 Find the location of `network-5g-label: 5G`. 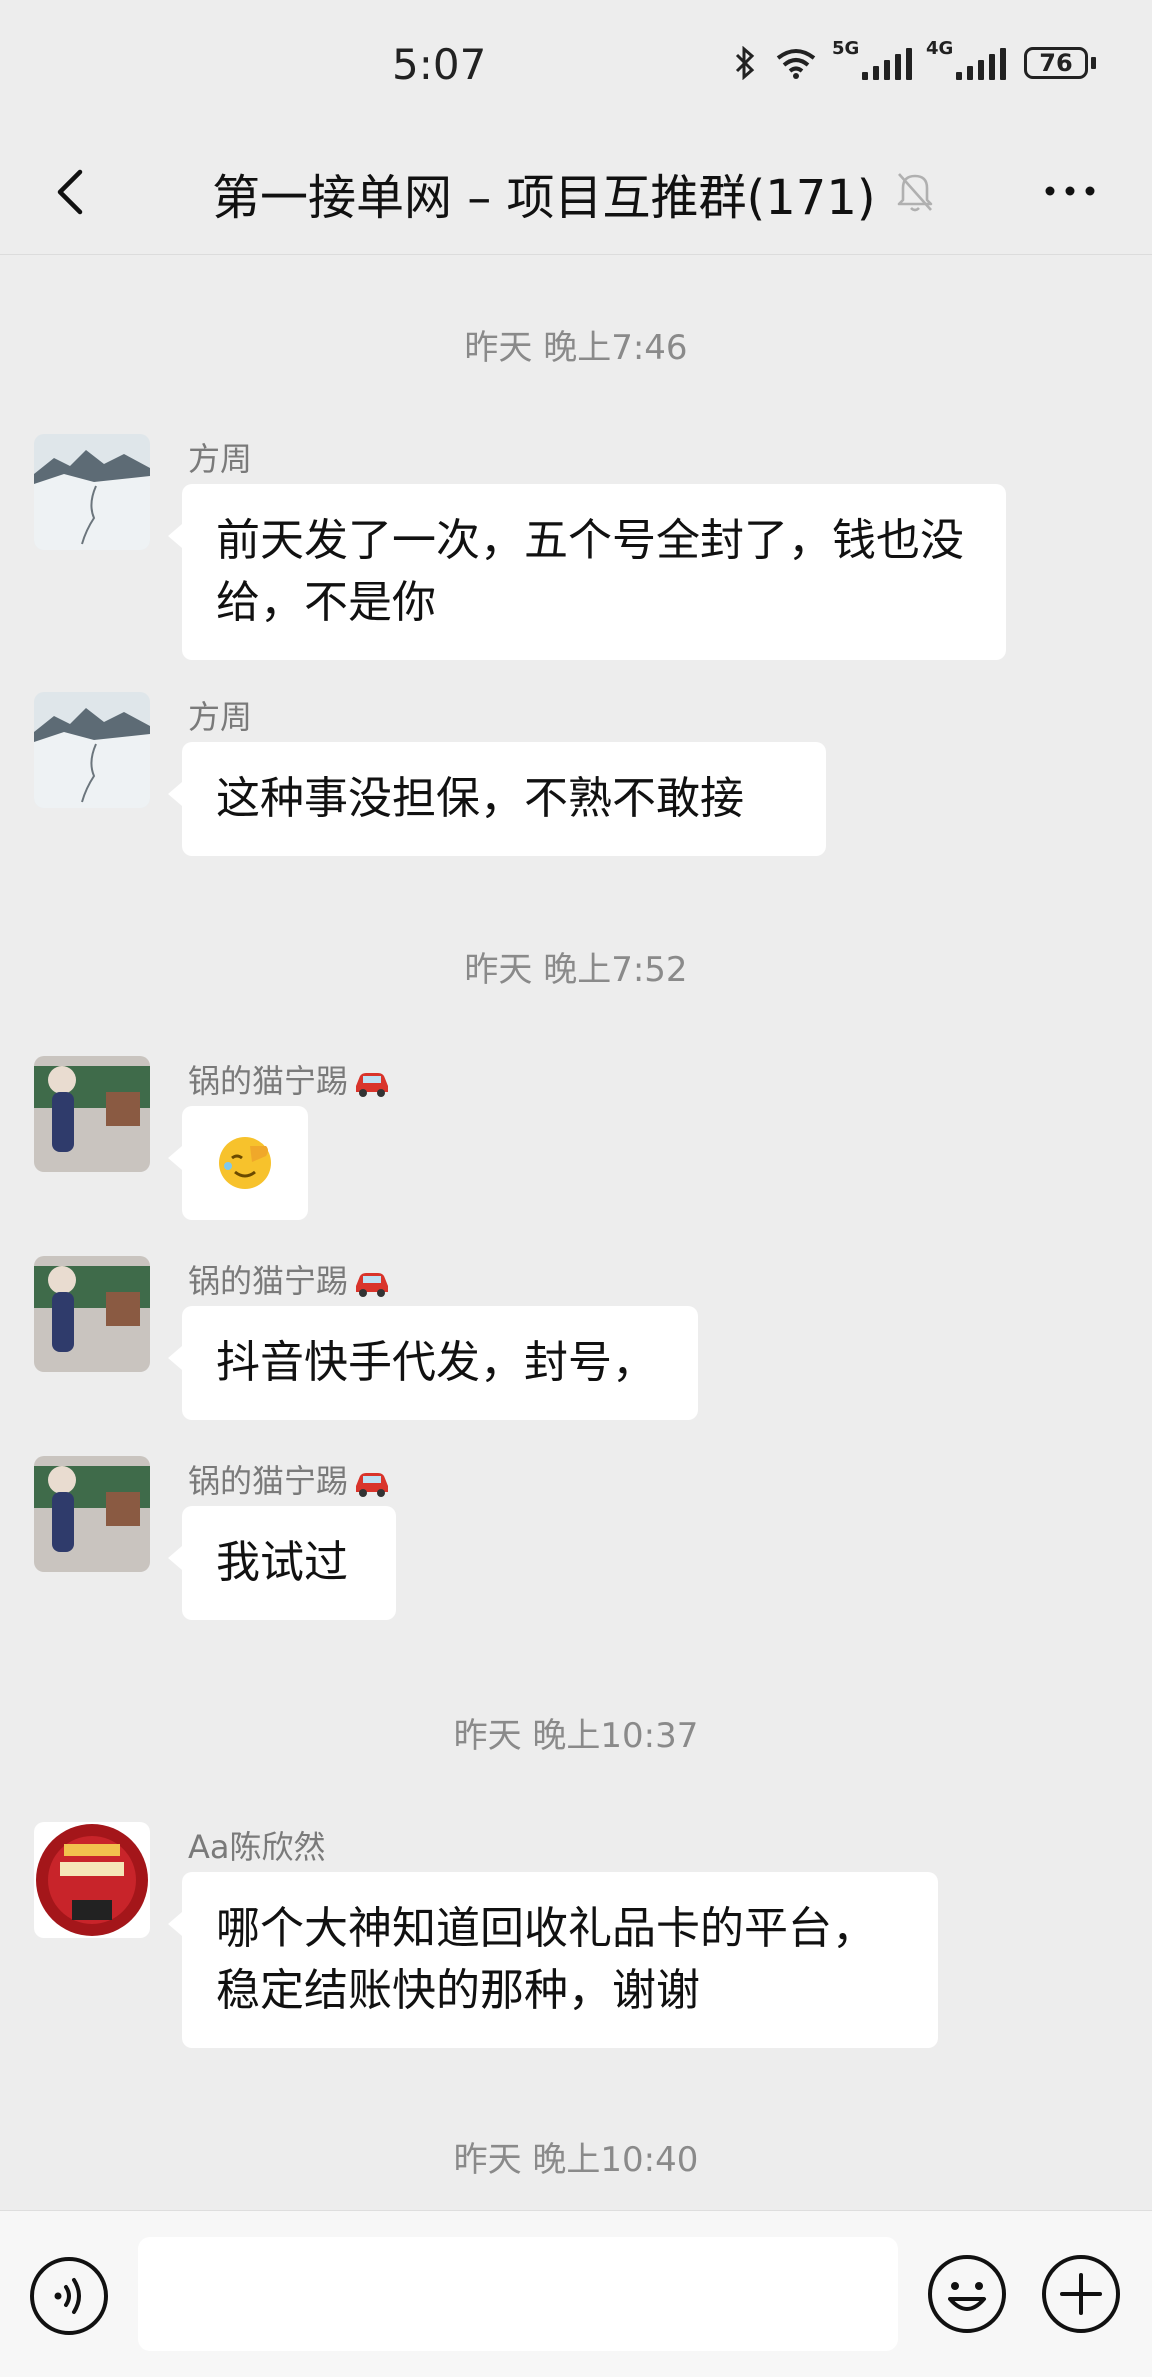

network-5g-label: 5G is located at coordinates (846, 48).